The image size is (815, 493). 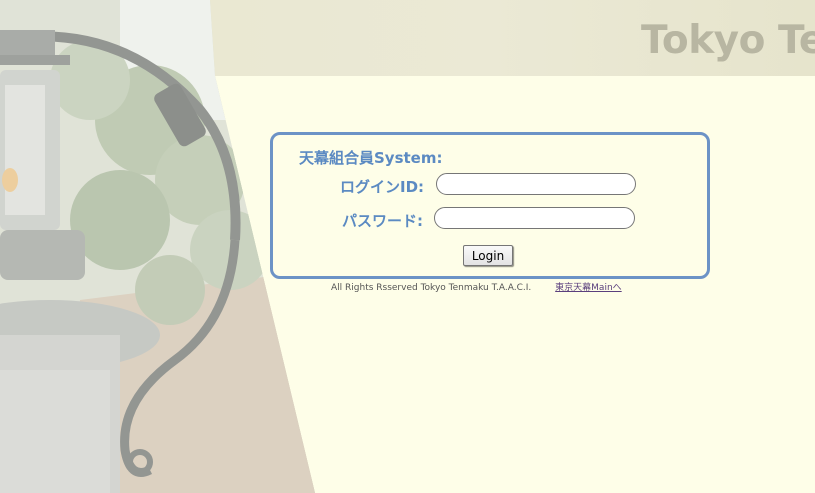 I want to click on password-input, so click(x=534, y=218).